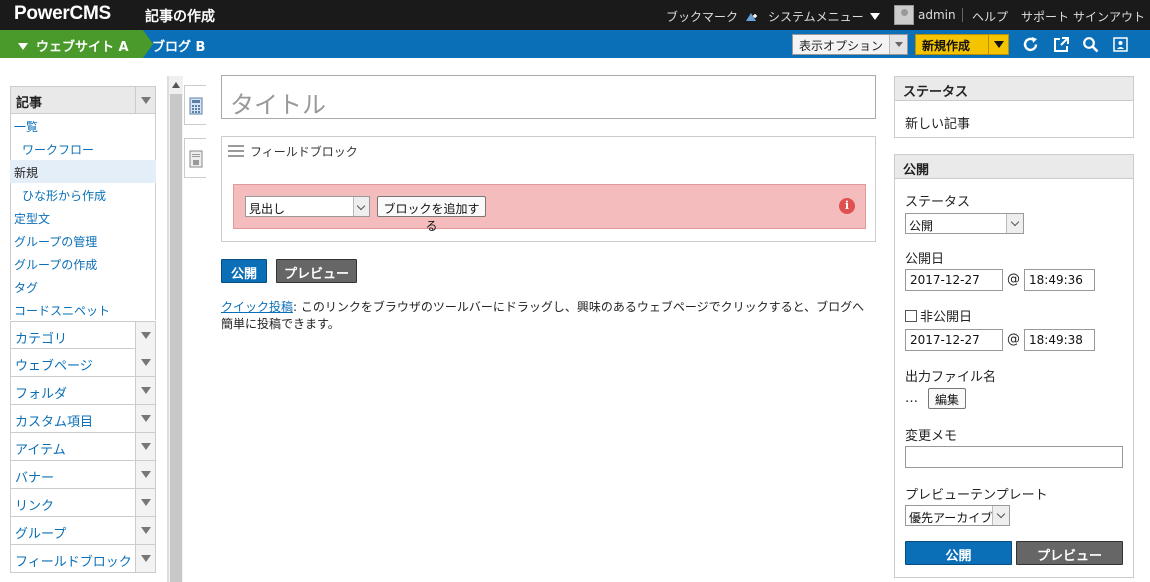 The width and height of the screenshot is (1150, 582). What do you see at coordinates (549, 208) in the screenshot?
I see `field-block-alert: 見出し ブロックを追加する i` at bounding box center [549, 208].